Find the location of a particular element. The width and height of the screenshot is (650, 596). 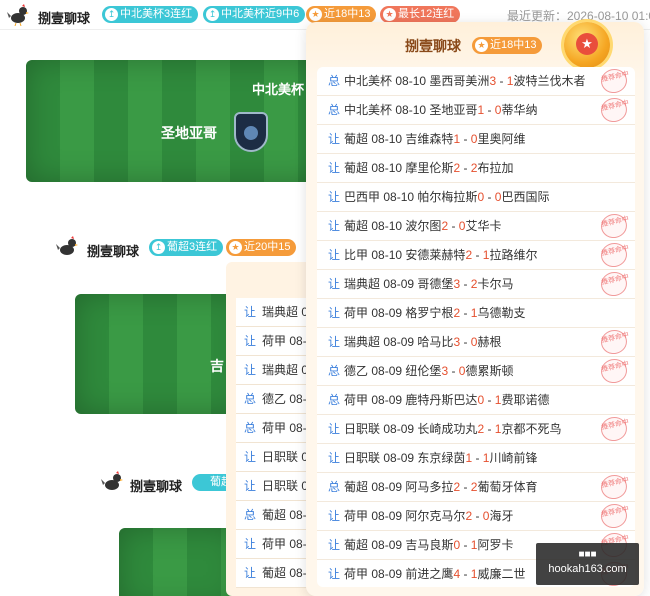

league: 荷甲 is located at coordinates (356, 313).